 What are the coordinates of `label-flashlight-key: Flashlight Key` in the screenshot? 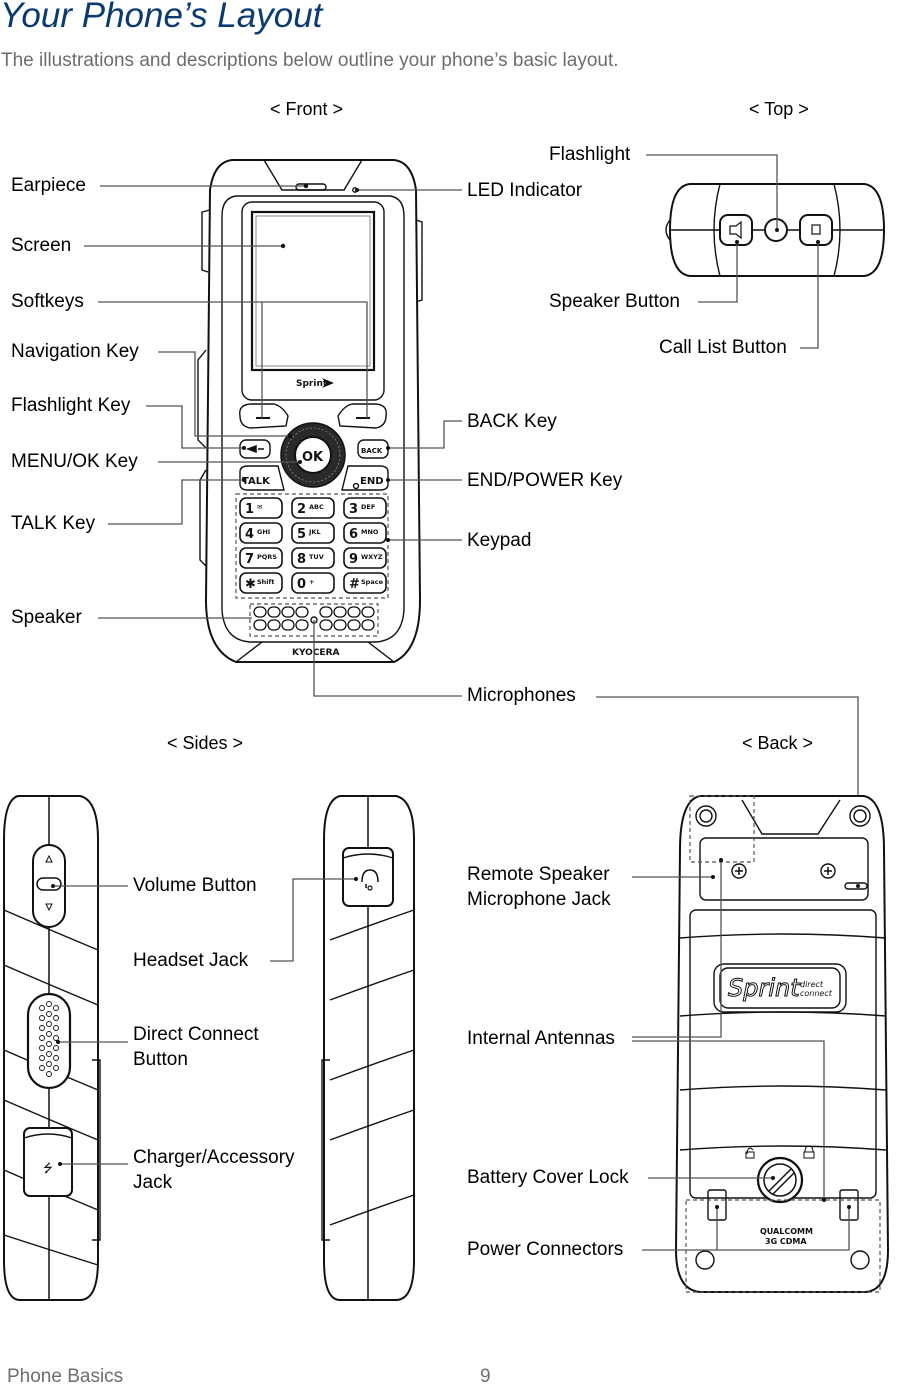 It's located at (71, 405).